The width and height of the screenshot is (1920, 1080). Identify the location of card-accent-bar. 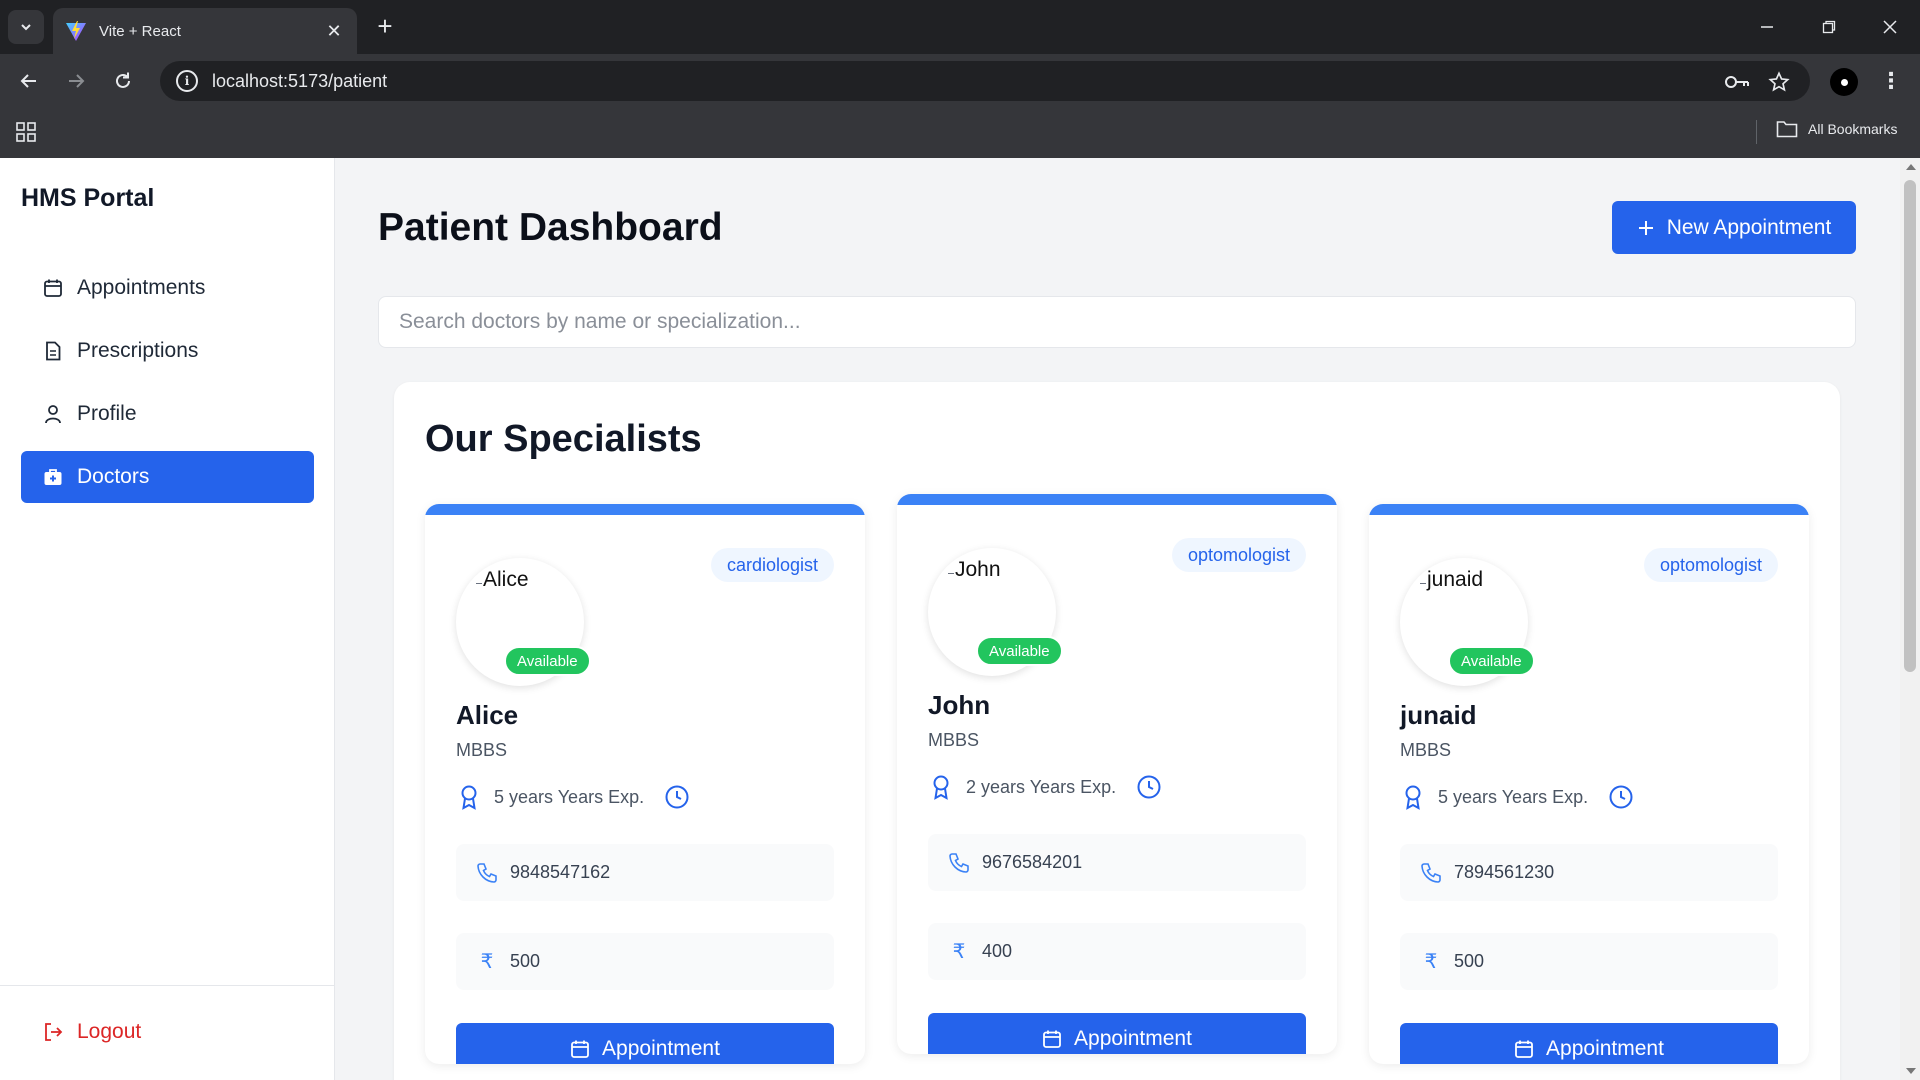
(1589, 509).